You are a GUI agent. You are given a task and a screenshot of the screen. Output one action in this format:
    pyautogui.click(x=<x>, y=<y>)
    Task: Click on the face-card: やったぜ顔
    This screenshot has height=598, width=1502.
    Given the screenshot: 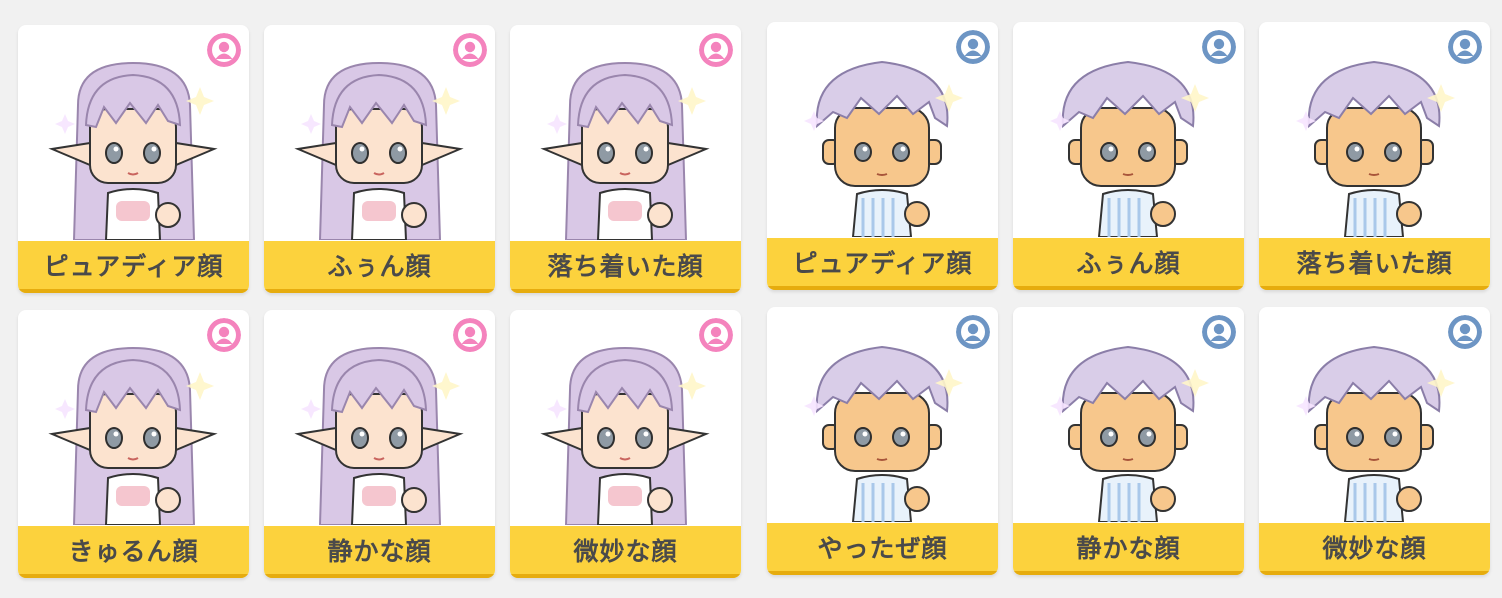 What is the action you would take?
    pyautogui.click(x=882, y=441)
    